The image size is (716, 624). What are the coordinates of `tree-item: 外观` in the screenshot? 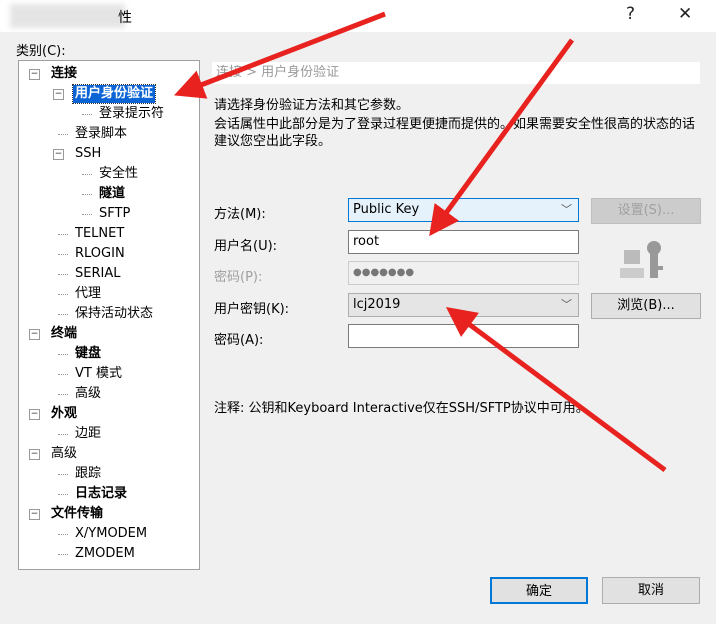 It's located at (64, 414).